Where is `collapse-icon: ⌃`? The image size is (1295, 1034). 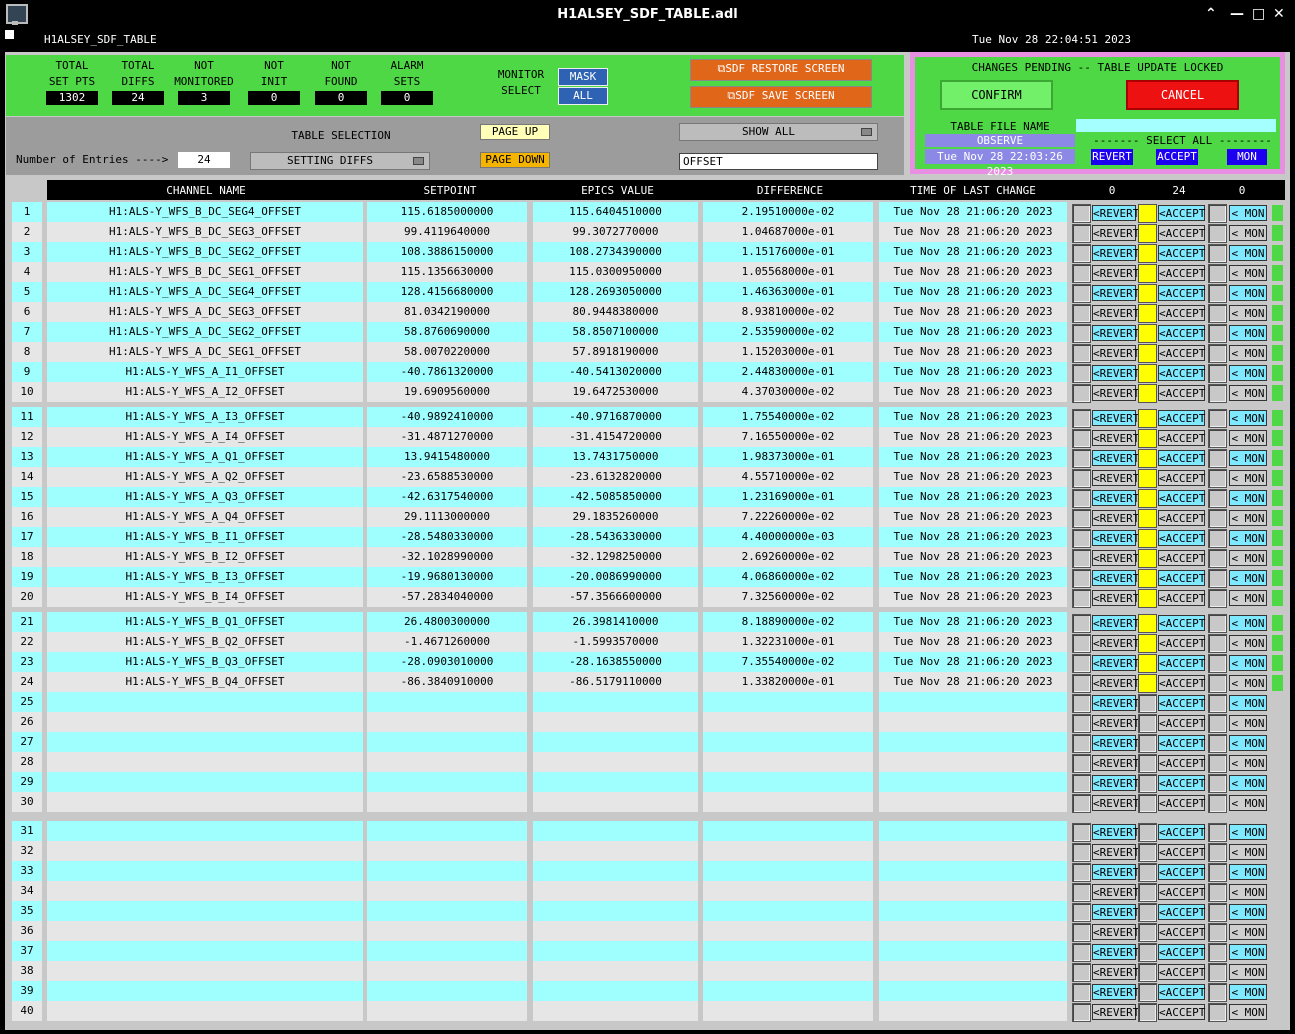 collapse-icon: ⌃ is located at coordinates (1211, 14).